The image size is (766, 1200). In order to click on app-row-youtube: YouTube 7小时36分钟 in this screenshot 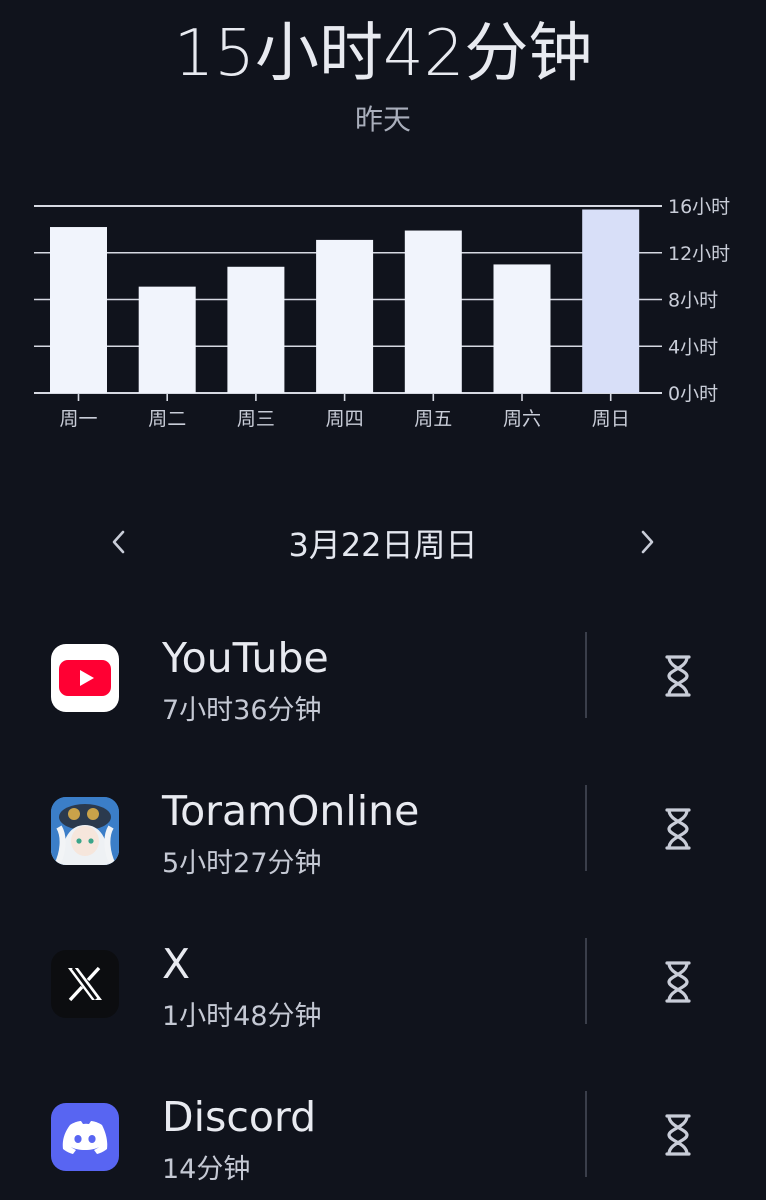, I will do `click(383, 682)`.